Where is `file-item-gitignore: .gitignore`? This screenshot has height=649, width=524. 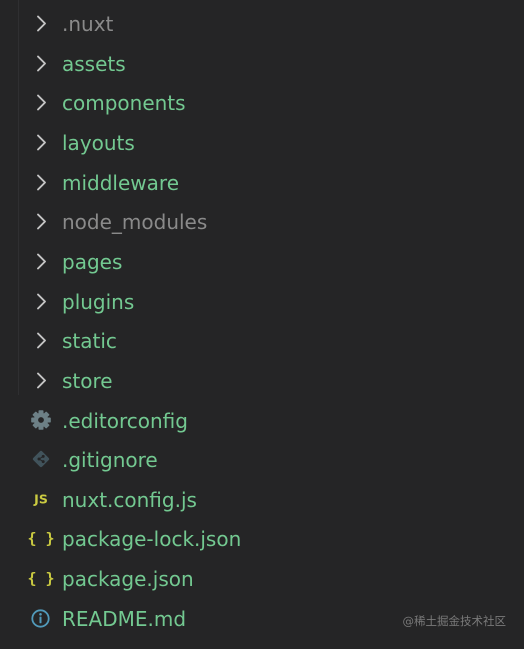
file-item-gitignore: .gitignore is located at coordinates (262, 460).